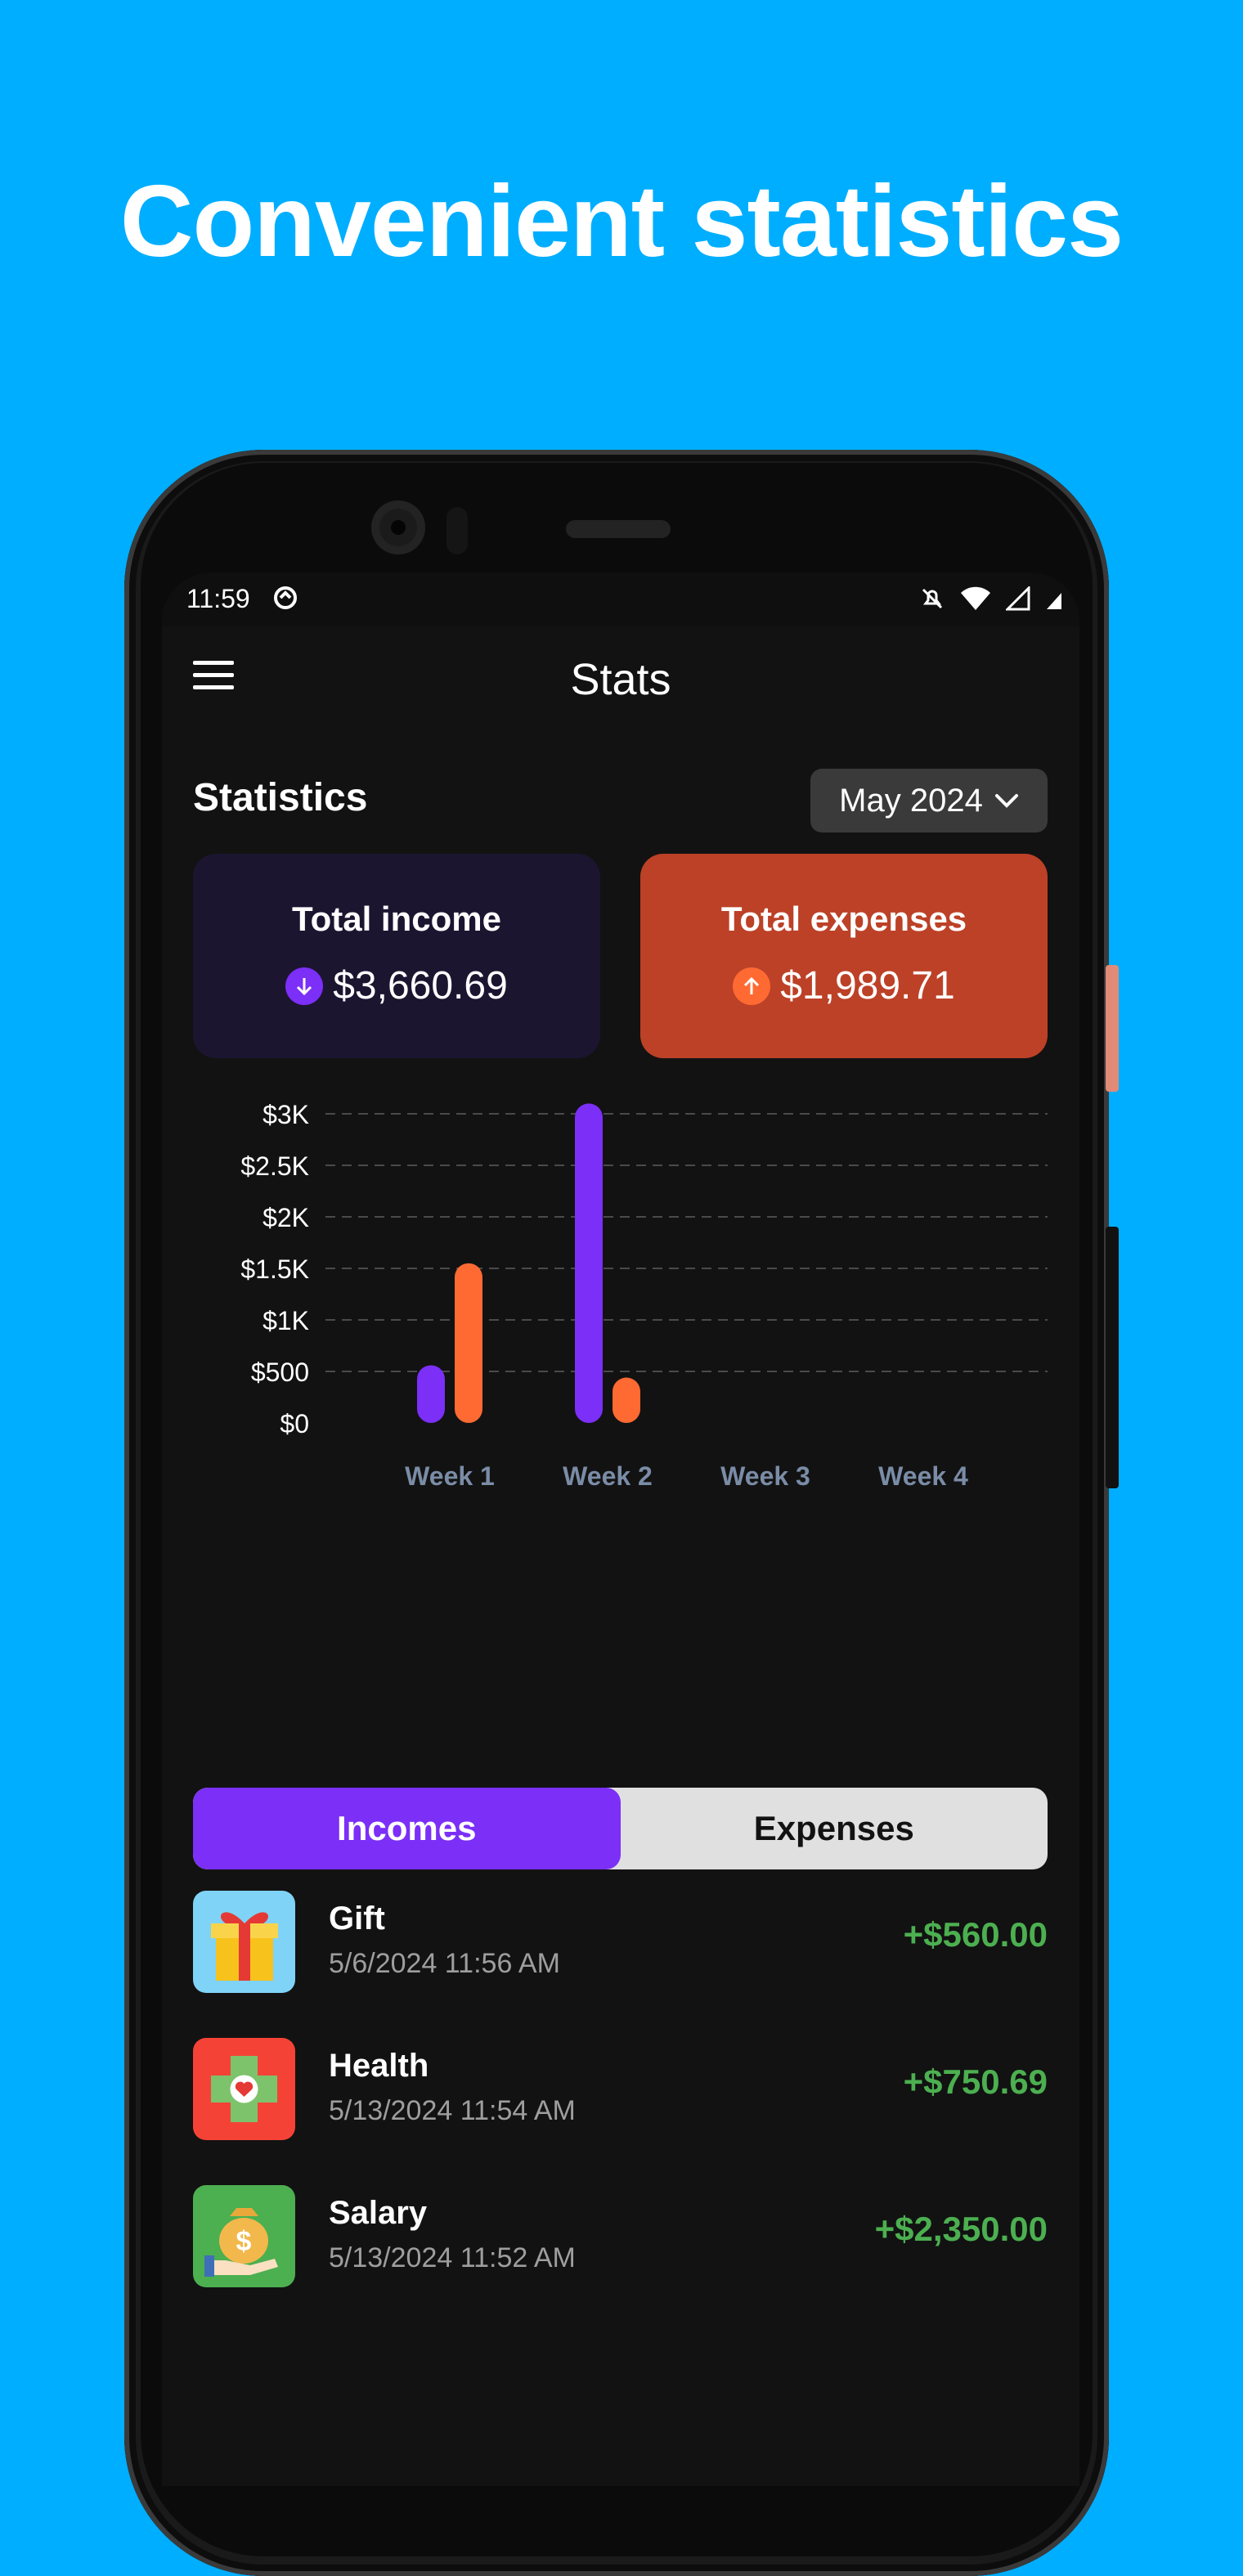 The image size is (1243, 2576). Describe the element at coordinates (286, 1217) in the screenshot. I see `y-tick-label: $2K` at that location.